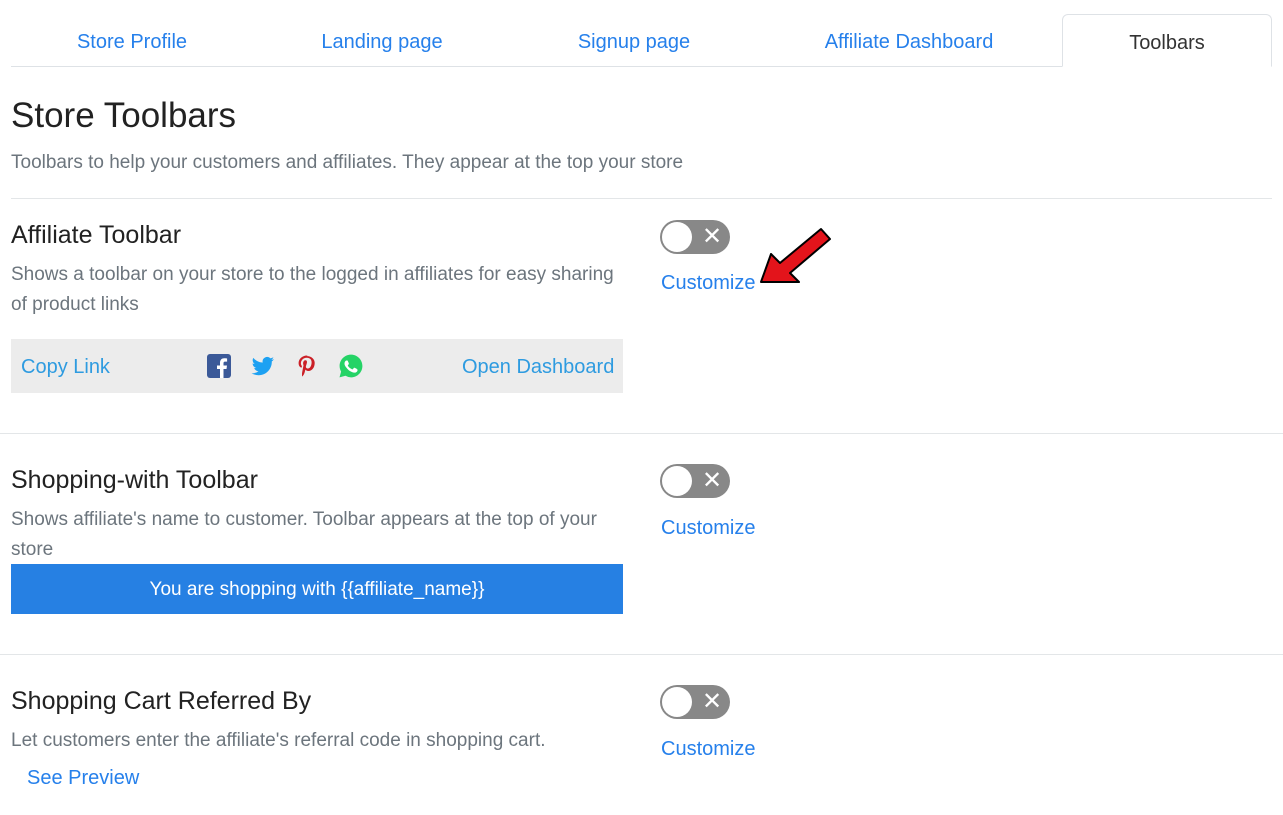  I want to click on affiliate-toolbar-title: Affiliate Toolbar, so click(96, 235).